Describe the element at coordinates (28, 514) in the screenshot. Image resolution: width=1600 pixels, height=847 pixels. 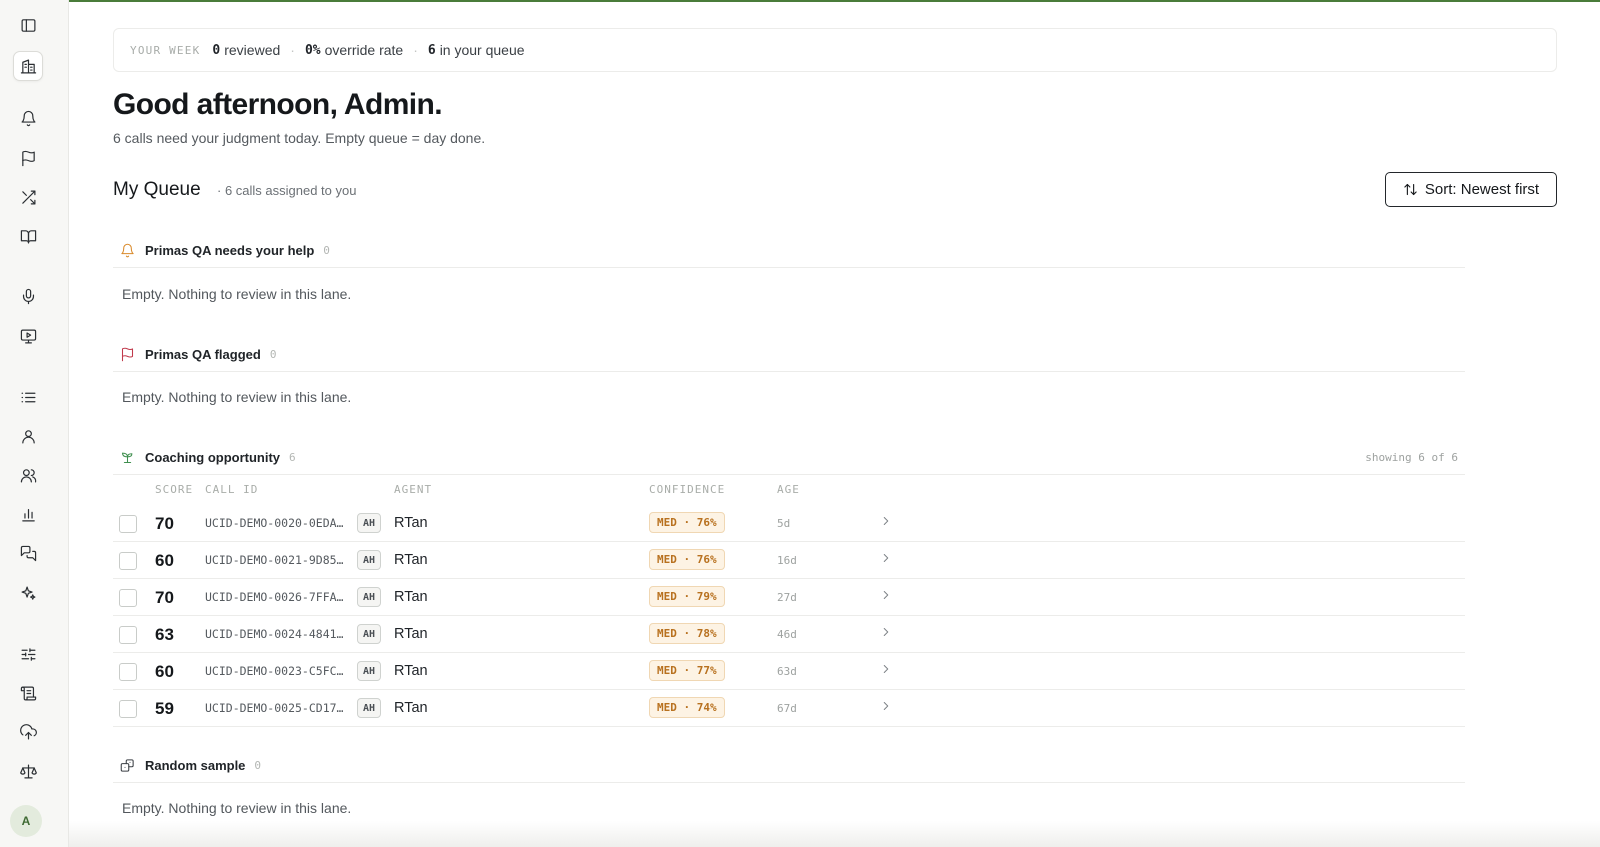
I see `bar-chart-icon` at that location.